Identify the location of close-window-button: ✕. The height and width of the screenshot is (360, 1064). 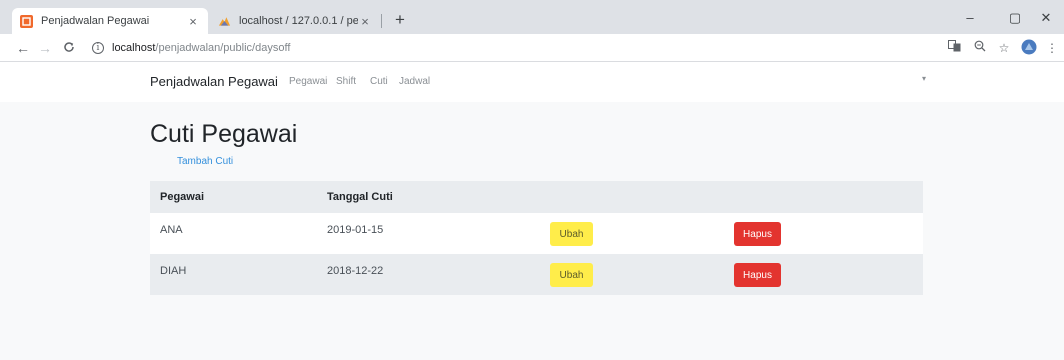
(1046, 18).